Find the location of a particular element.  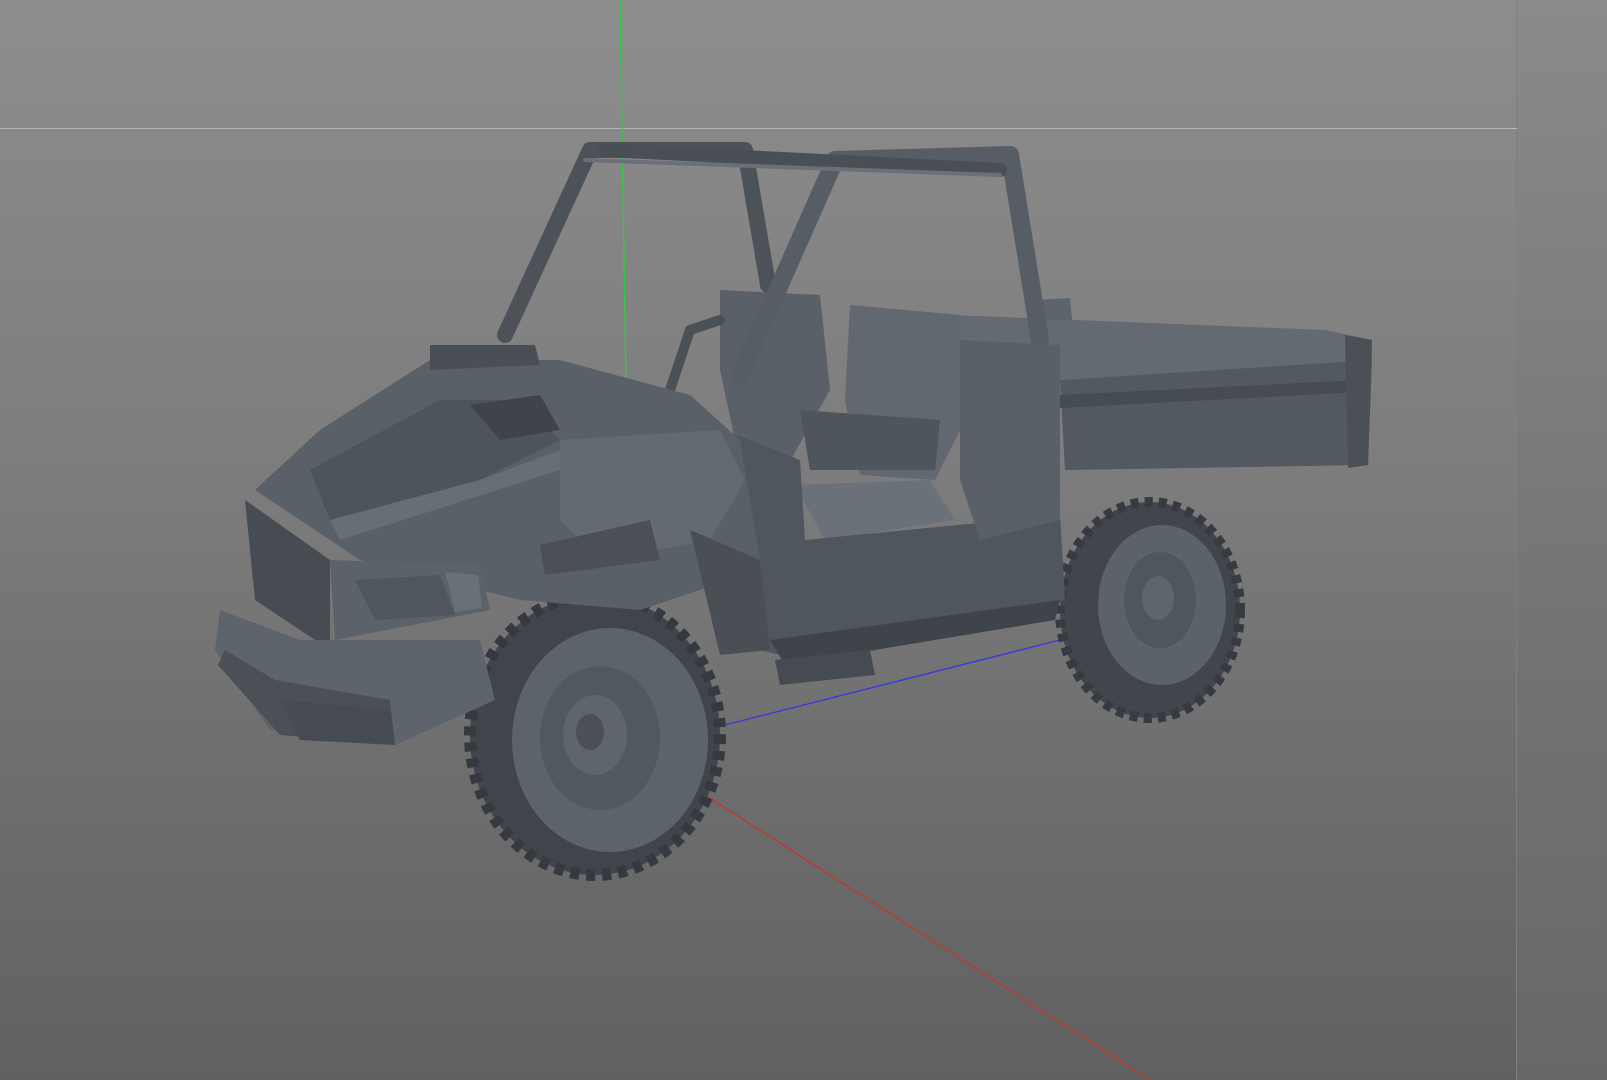

rear-wheel is located at coordinates (1150, 610).